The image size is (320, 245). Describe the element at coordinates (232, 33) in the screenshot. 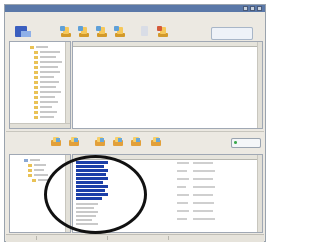

I see `brand-badge` at that location.